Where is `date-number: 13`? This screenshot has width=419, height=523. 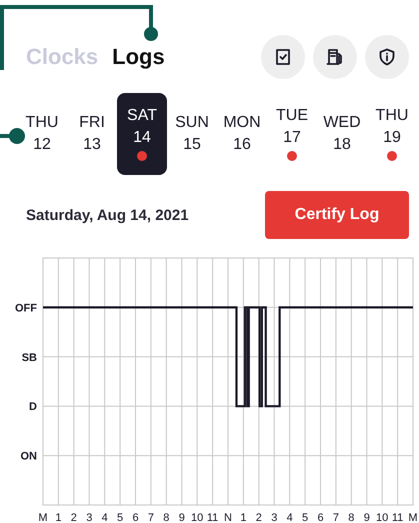 date-number: 13 is located at coordinates (92, 145).